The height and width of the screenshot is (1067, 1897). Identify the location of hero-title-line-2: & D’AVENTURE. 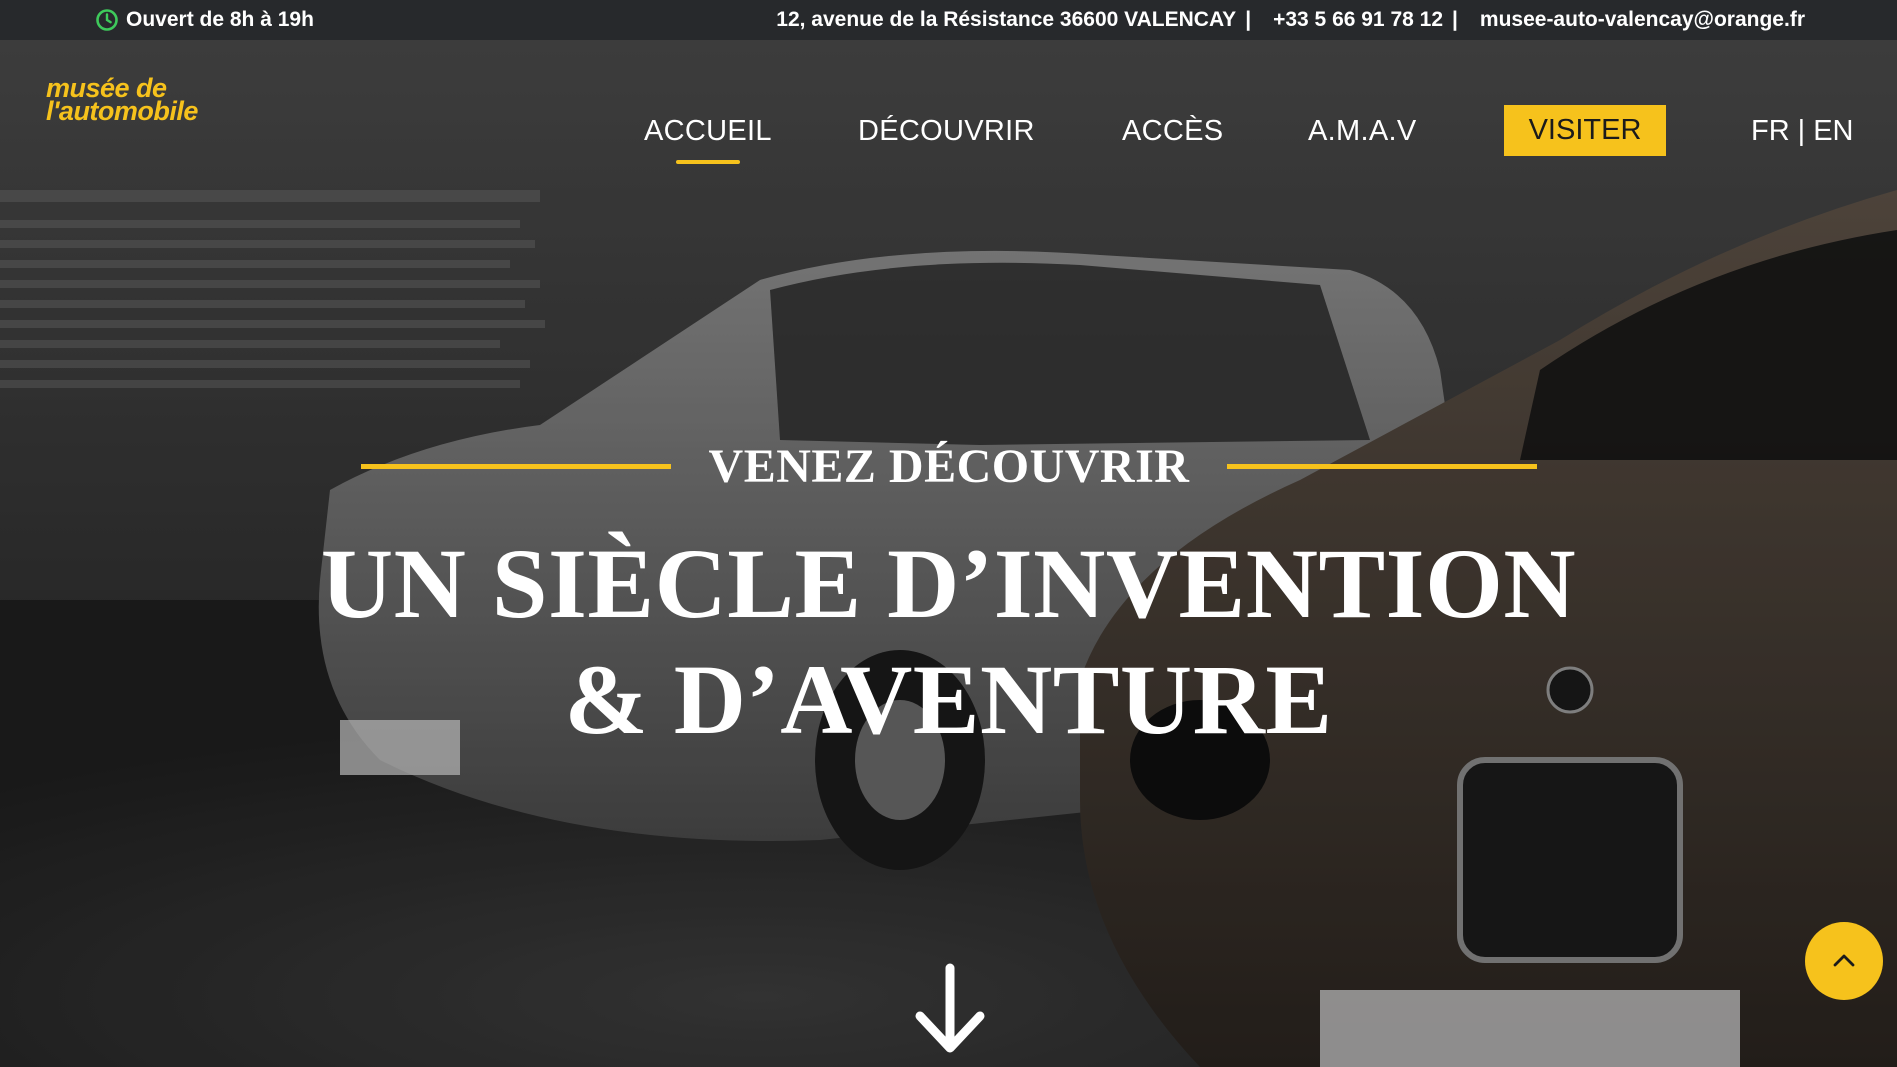
(948, 699).